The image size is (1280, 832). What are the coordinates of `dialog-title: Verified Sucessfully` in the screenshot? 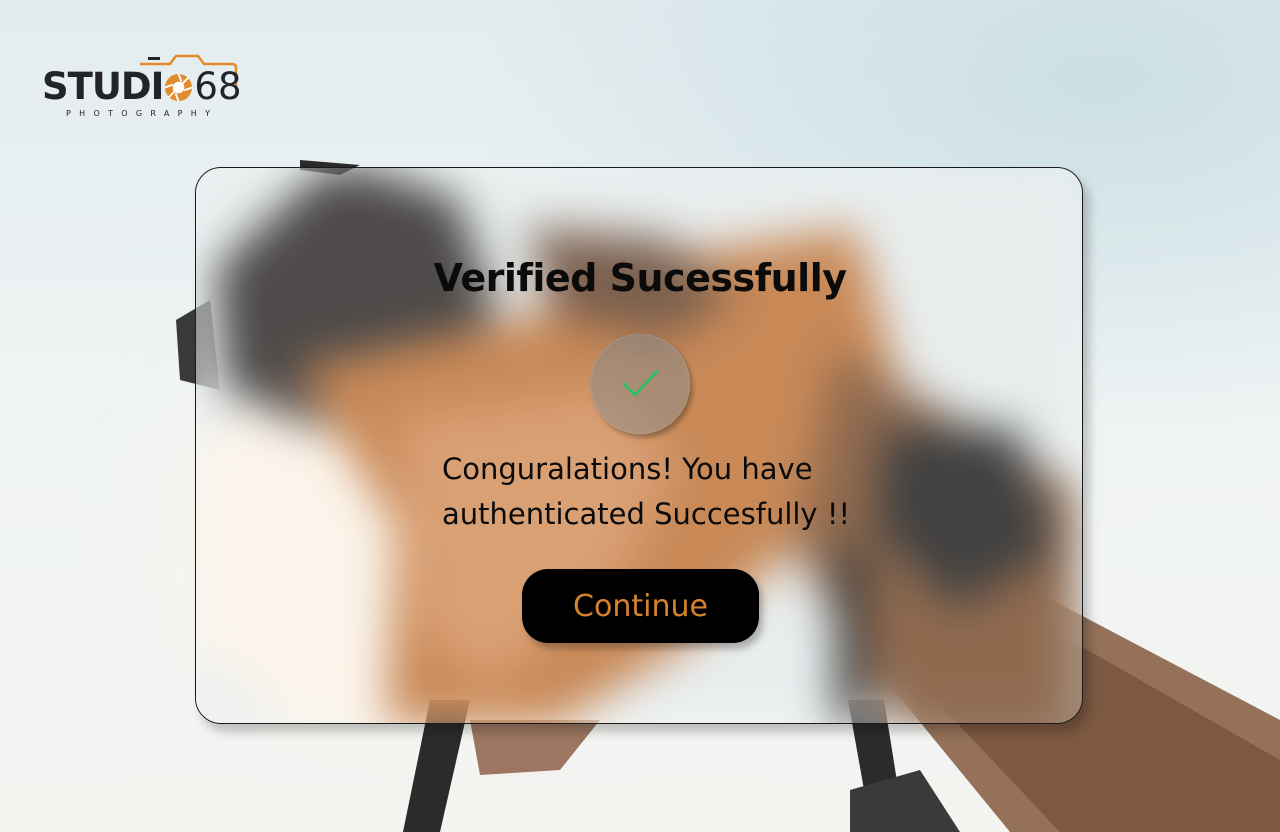 It's located at (640, 278).